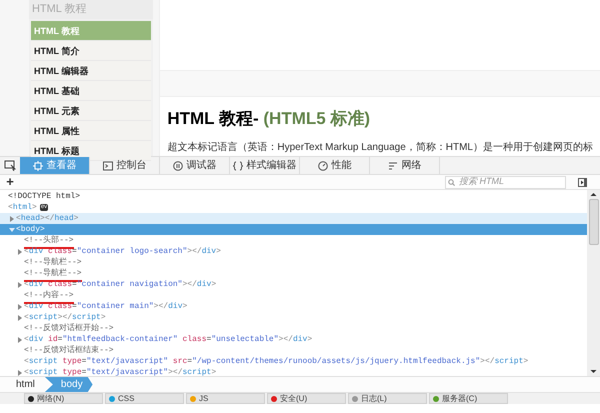  Describe the element at coordinates (90, 111) in the screenshot. I see `sidebar-item: HTML 元素` at that location.